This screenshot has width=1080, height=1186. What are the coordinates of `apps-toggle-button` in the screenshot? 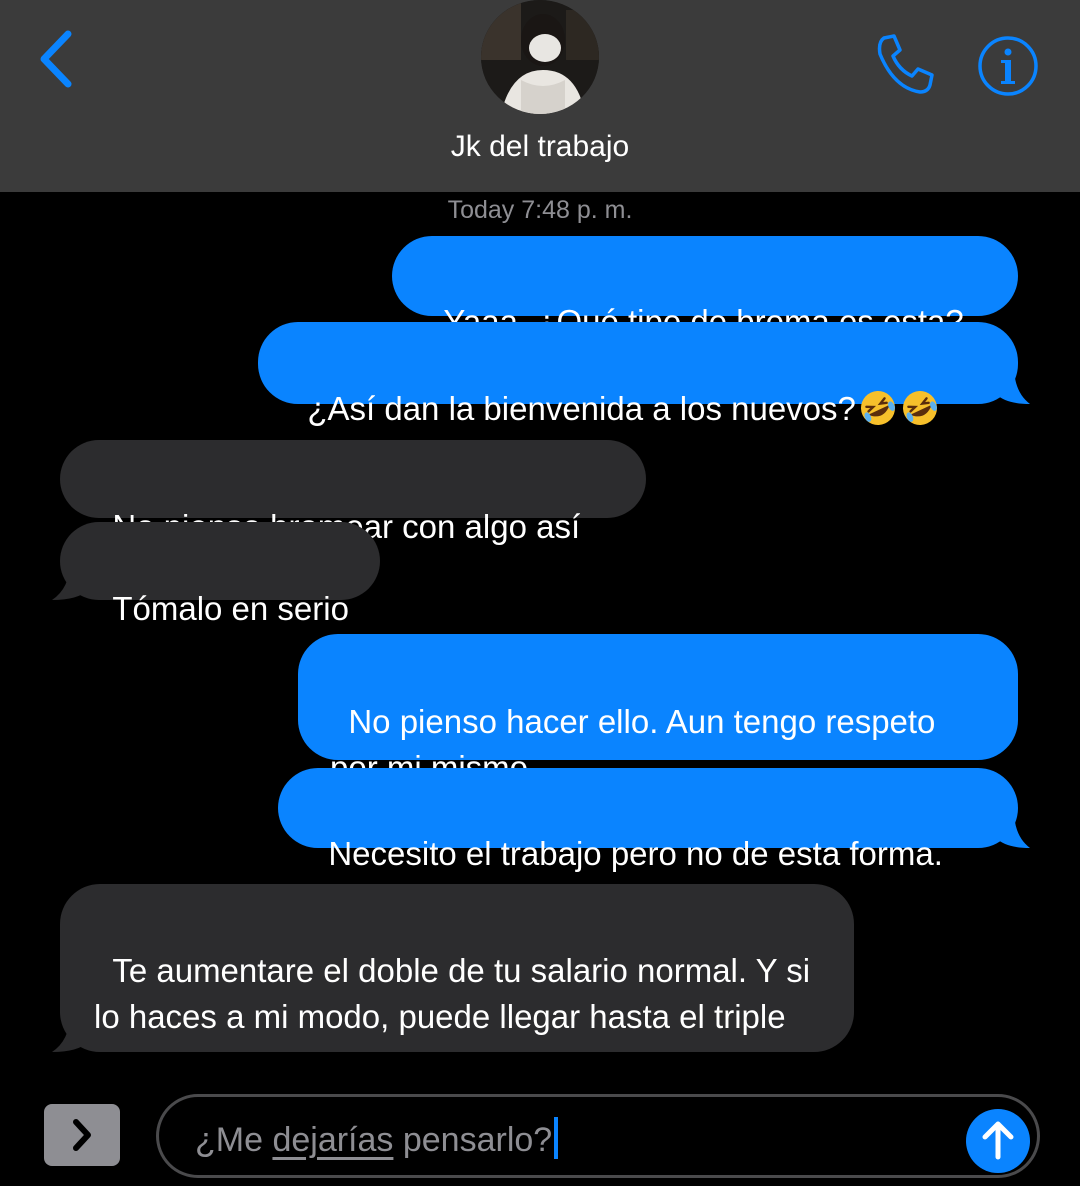 It's located at (82, 1135).